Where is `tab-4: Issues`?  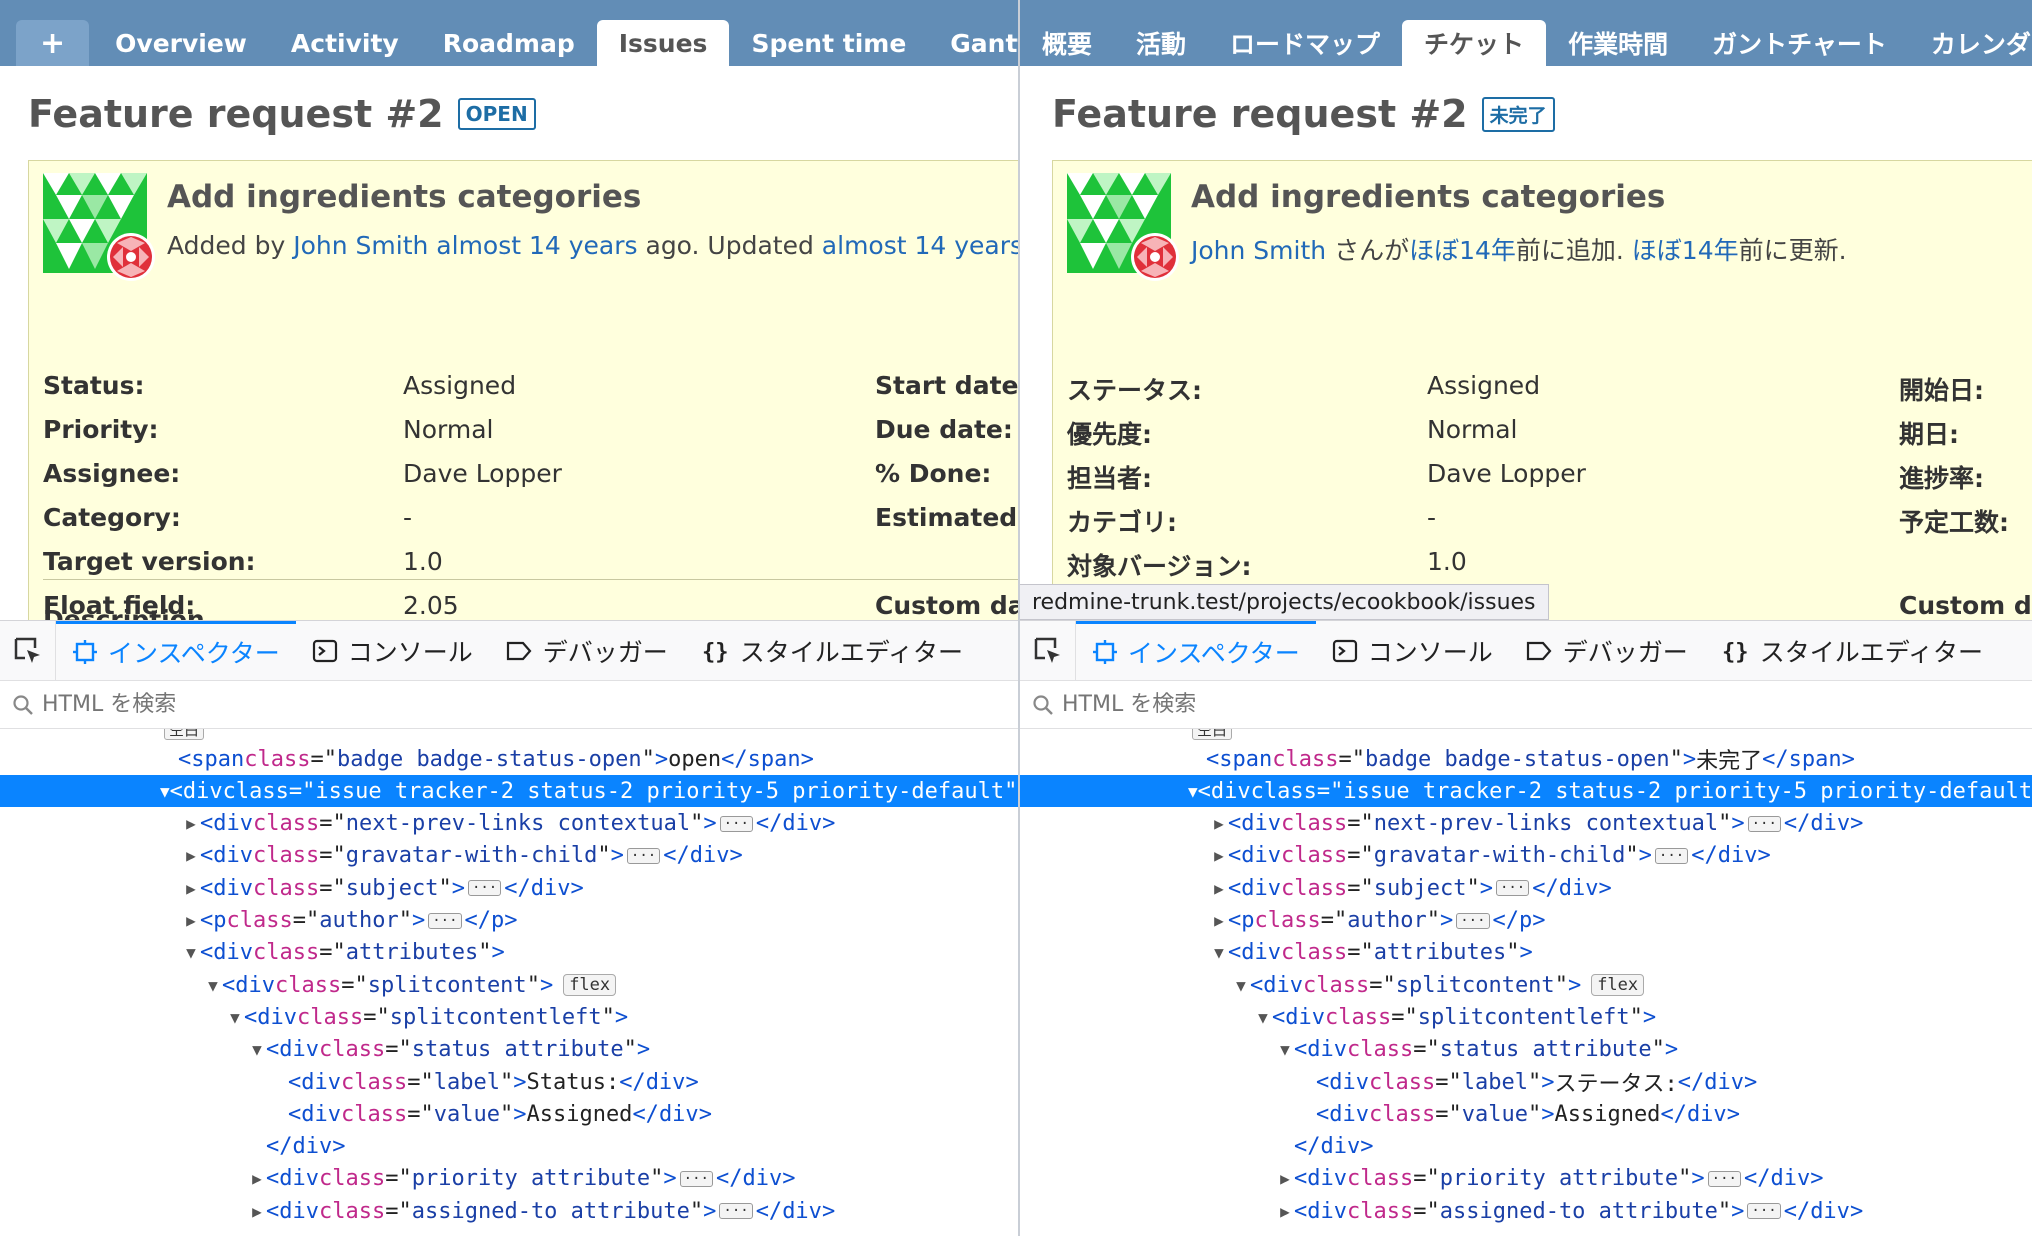
tab-4: Issues is located at coordinates (663, 43).